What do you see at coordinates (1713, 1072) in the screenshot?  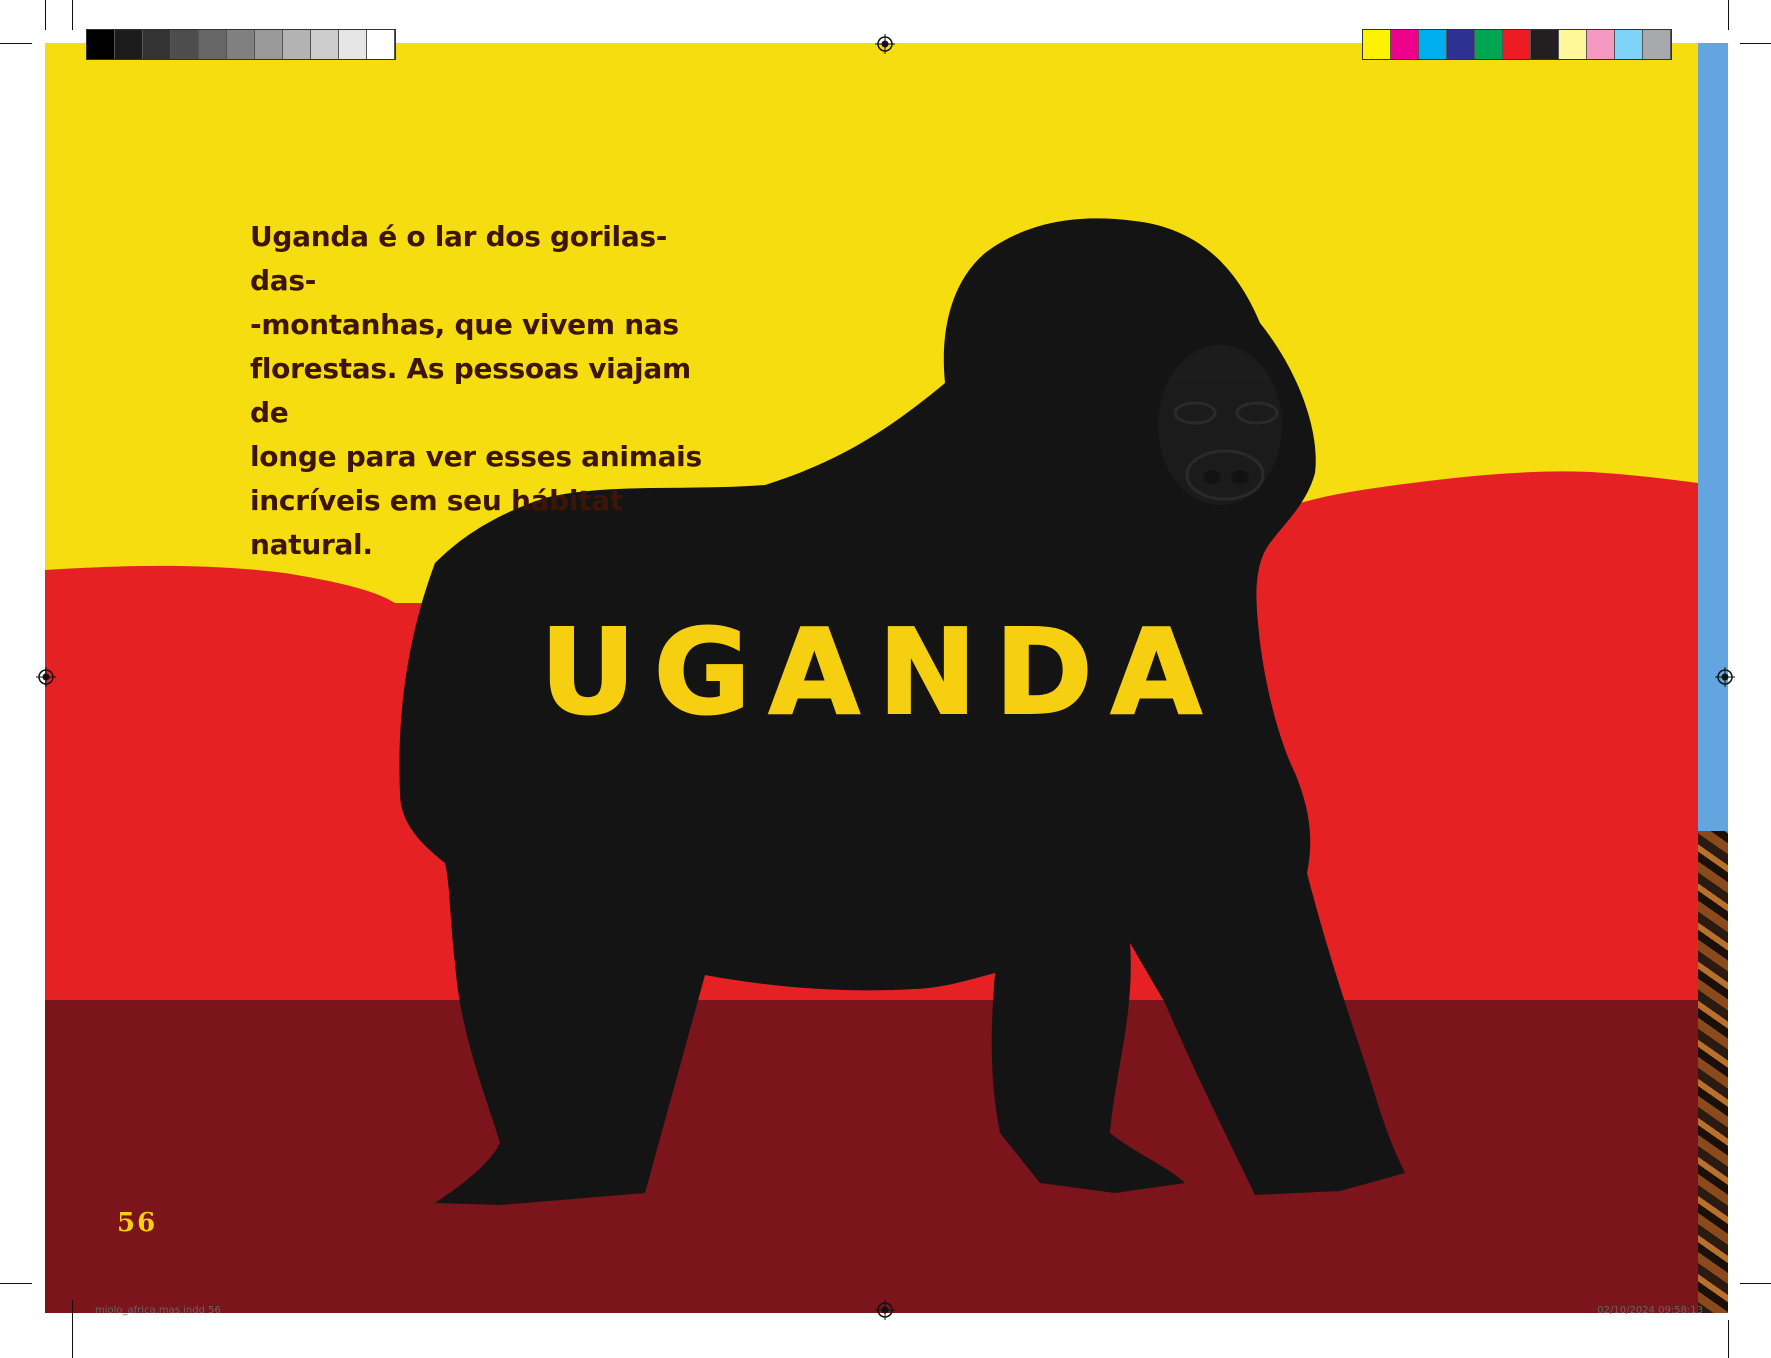 I see `tribal-pattern` at bounding box center [1713, 1072].